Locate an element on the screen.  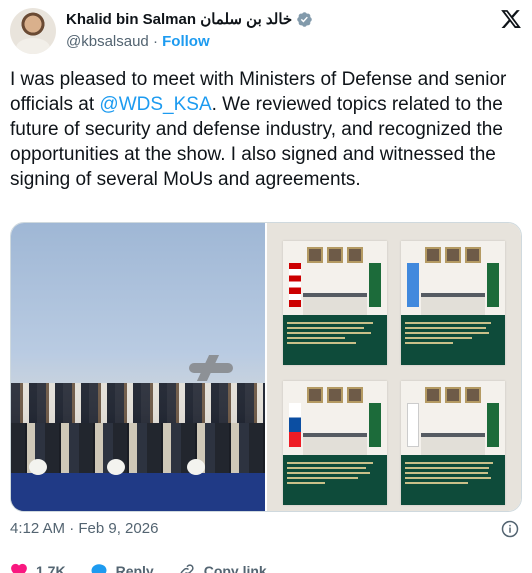
mention-link: @WDS_KSA is located at coordinates (155, 104).